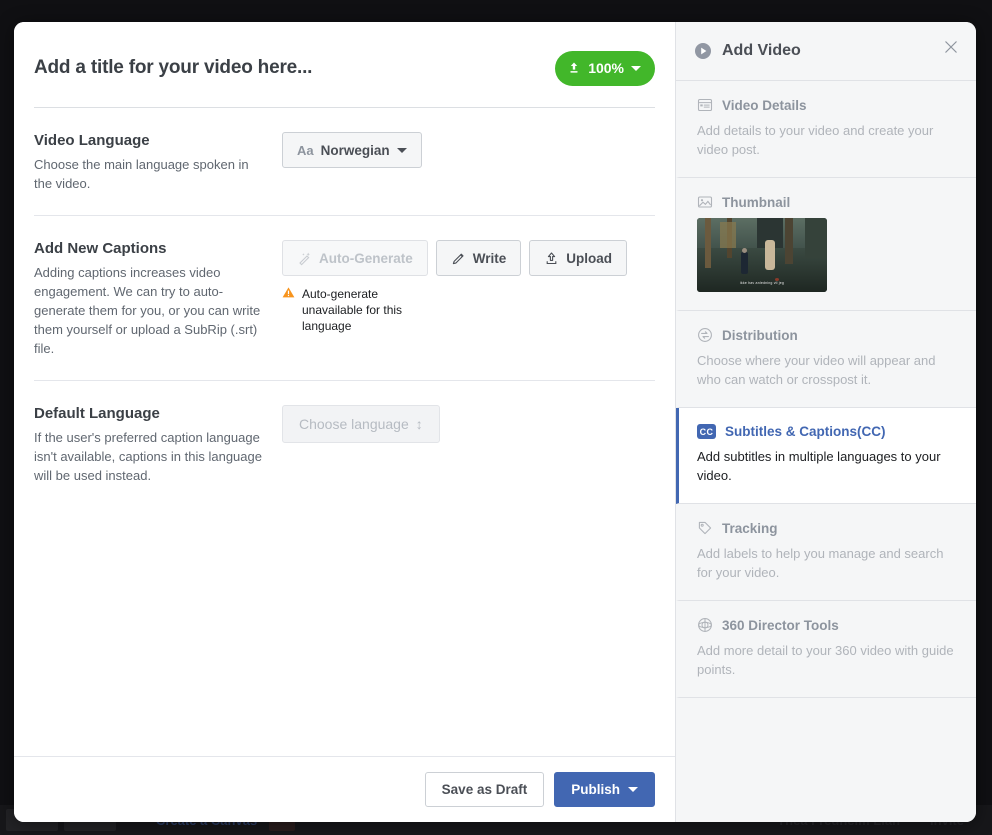 Image resolution: width=992 pixels, height=835 pixels. Describe the element at coordinates (489, 258) in the screenshot. I see `write-label: Write` at that location.